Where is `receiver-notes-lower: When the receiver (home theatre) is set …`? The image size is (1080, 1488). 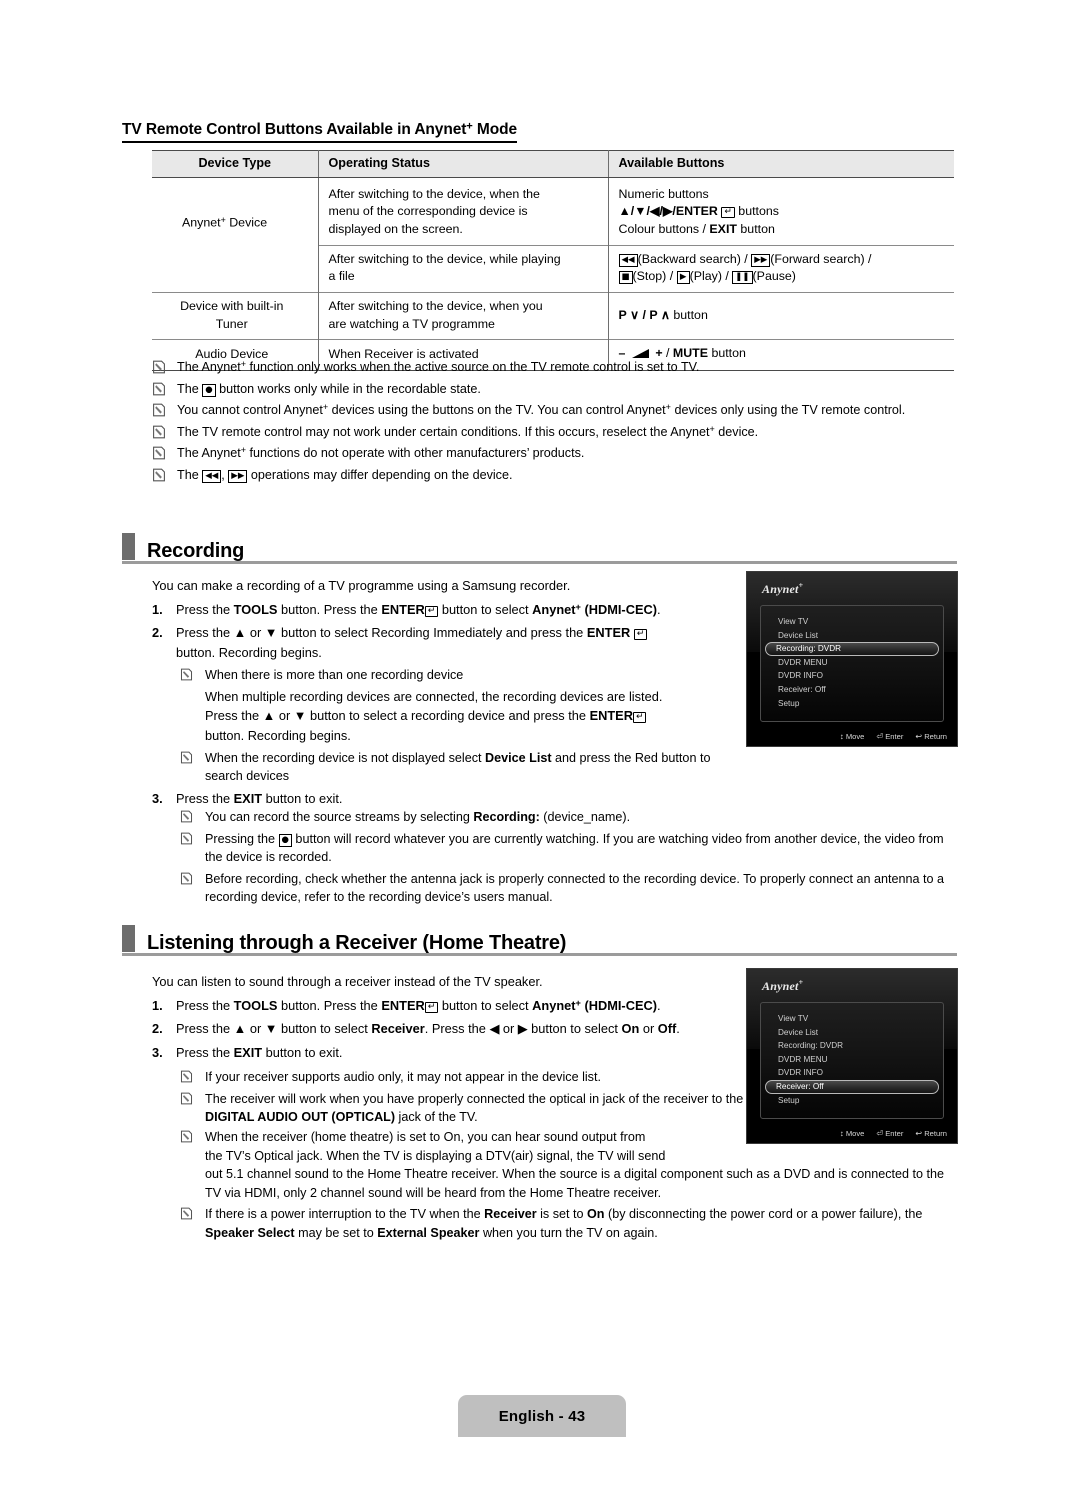
receiver-notes-lower: When the receiver (home theatre) is set … is located at coordinates (566, 1186).